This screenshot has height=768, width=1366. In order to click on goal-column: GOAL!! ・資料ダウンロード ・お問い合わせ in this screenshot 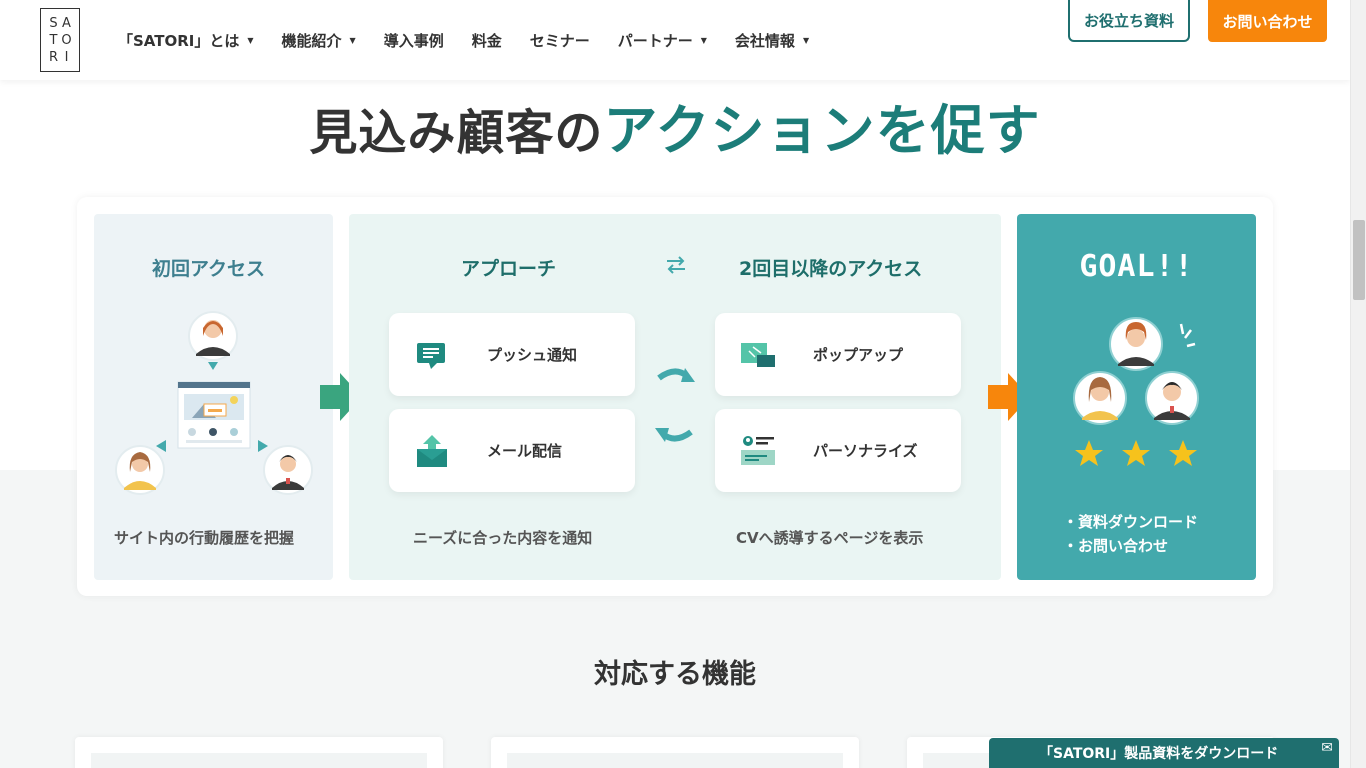, I will do `click(1136, 397)`.